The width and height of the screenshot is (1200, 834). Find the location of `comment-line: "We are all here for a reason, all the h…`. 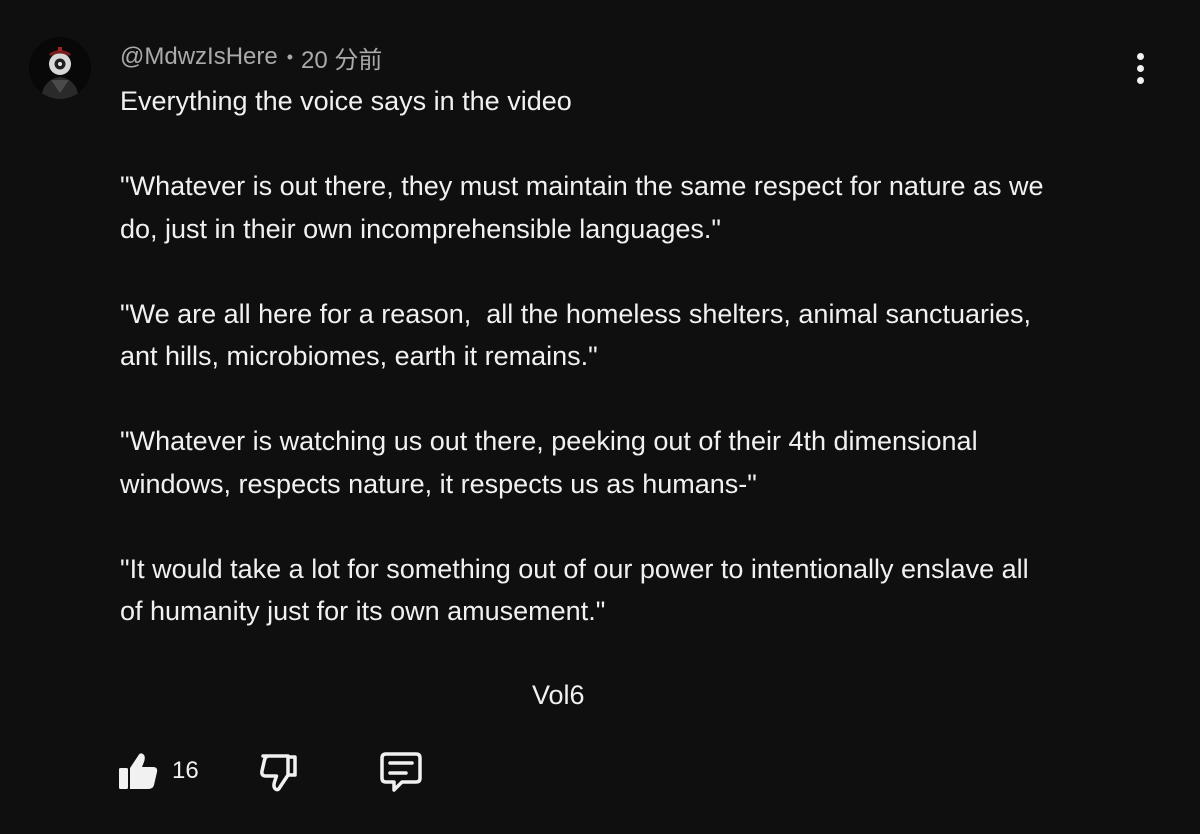

comment-line: "We are all here for a reason, all the h… is located at coordinates (576, 313).